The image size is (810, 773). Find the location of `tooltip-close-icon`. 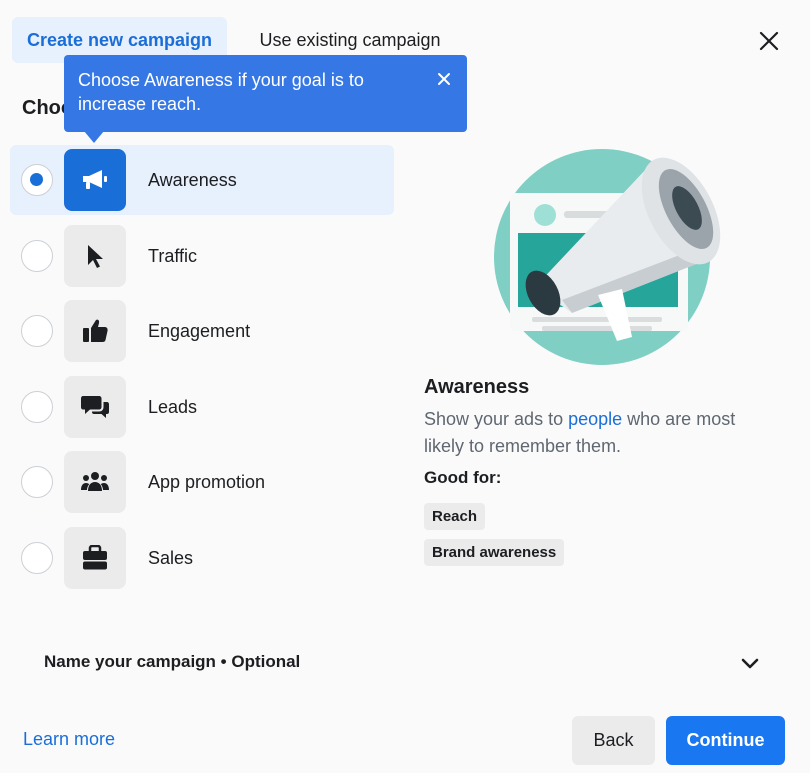

tooltip-close-icon is located at coordinates (444, 79).